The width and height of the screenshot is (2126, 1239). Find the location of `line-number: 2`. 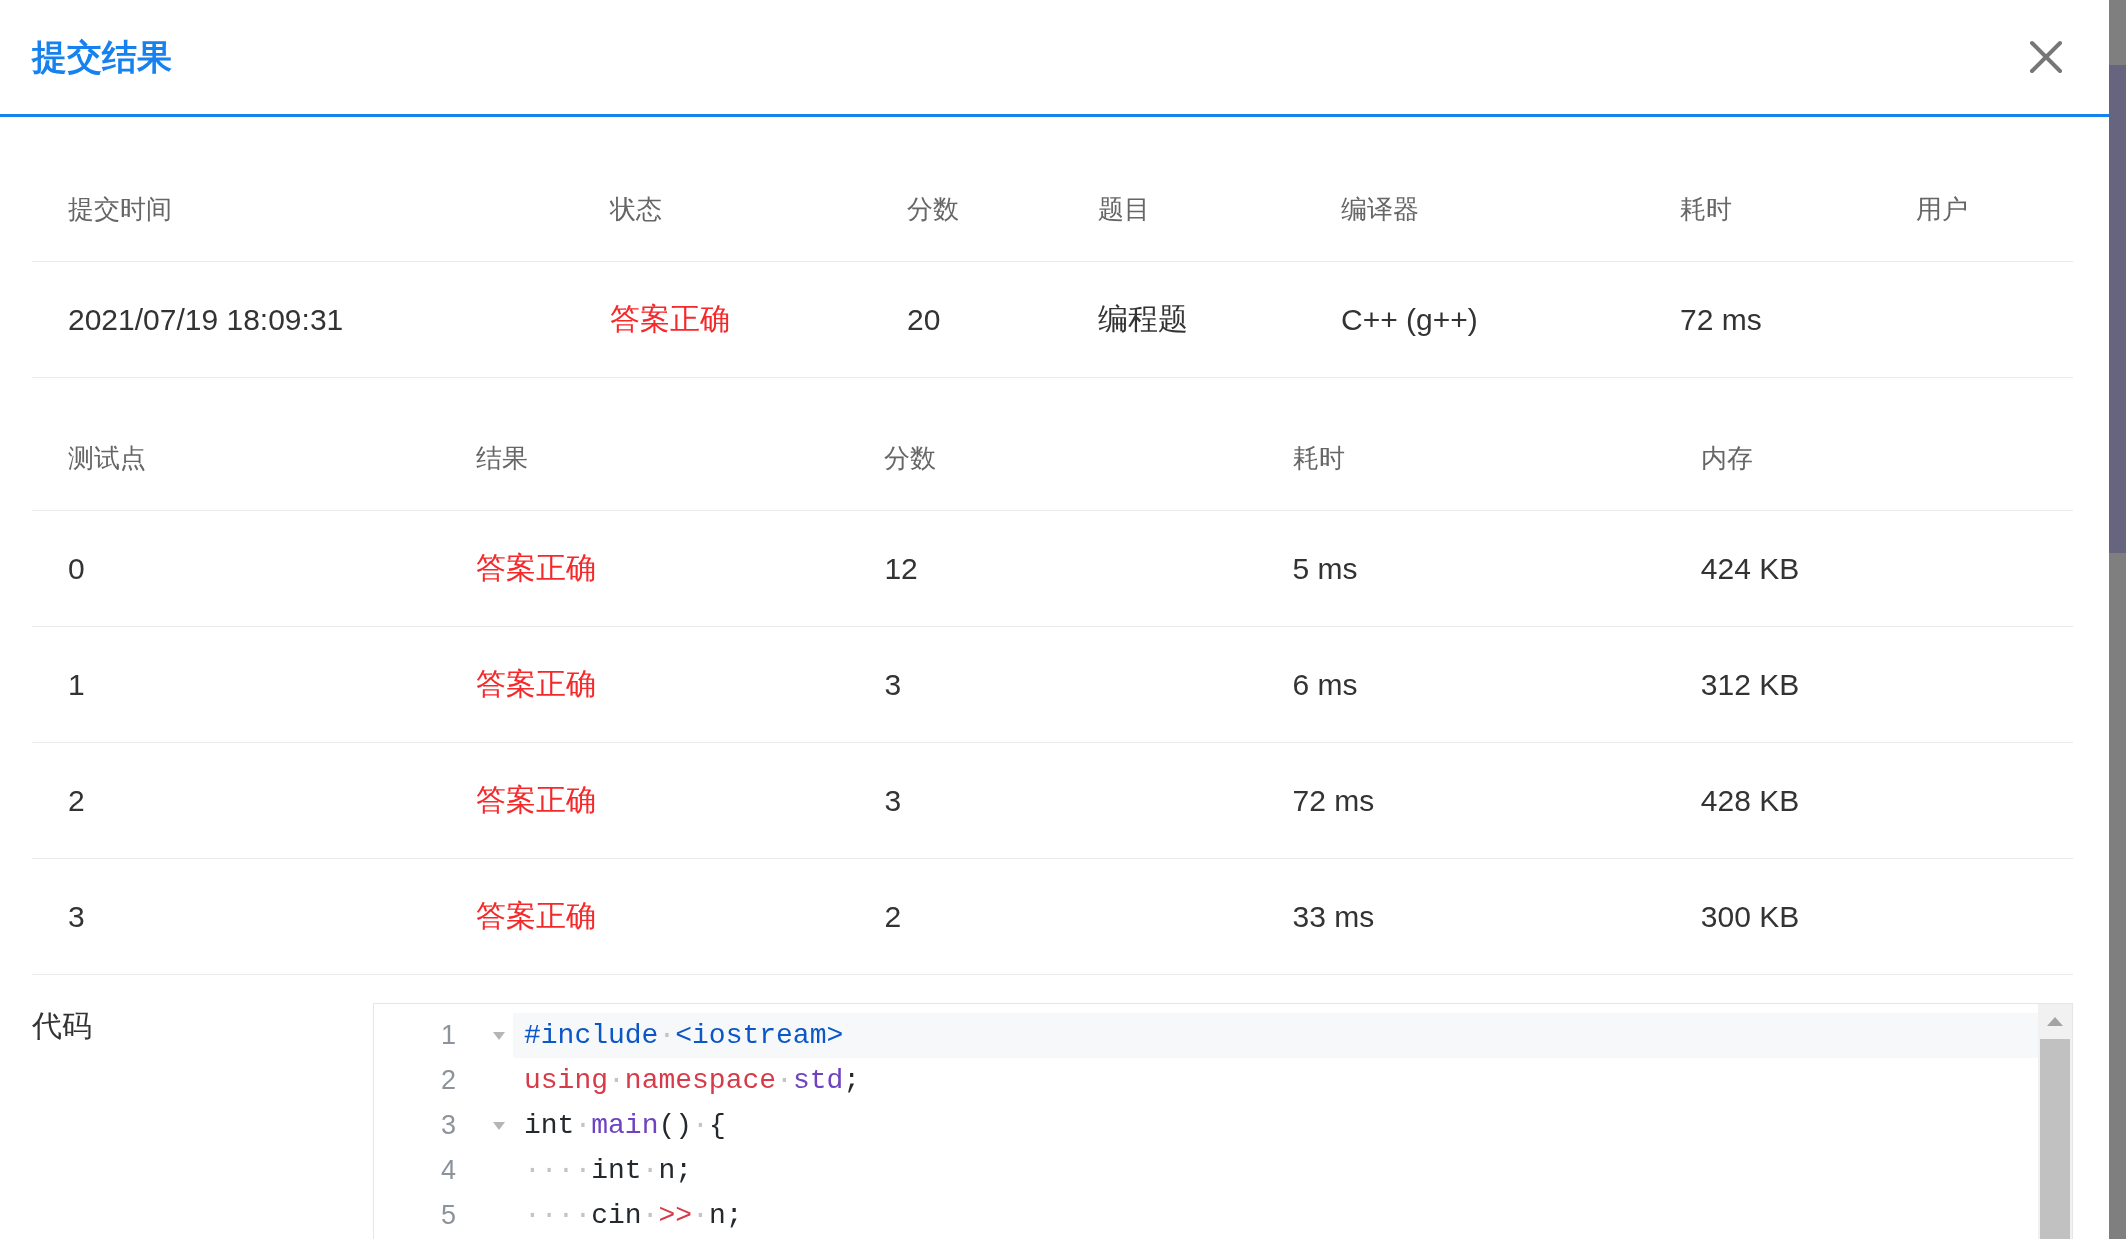

line-number: 2 is located at coordinates (448, 1080).